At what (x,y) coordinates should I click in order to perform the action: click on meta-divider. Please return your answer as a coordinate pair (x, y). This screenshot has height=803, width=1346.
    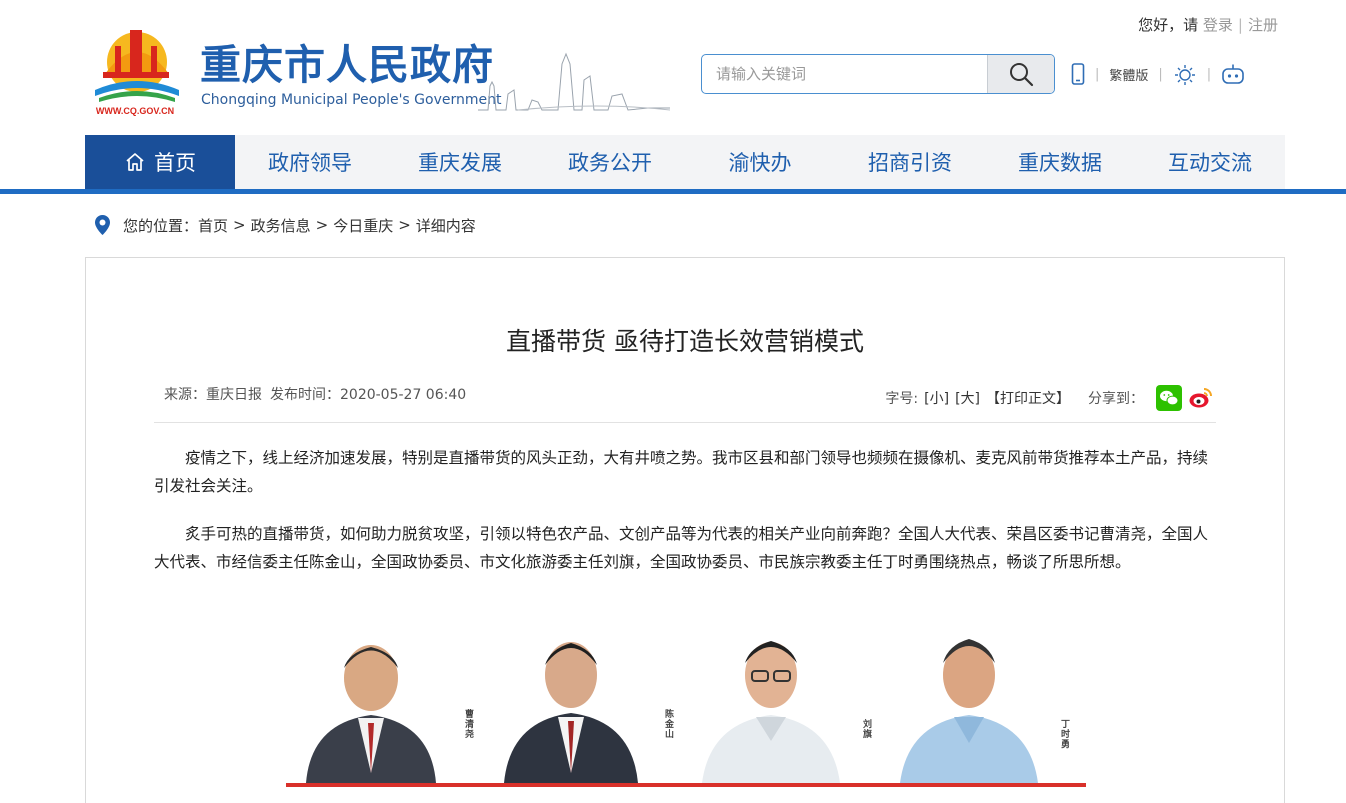
    Looking at the image, I should click on (685, 422).